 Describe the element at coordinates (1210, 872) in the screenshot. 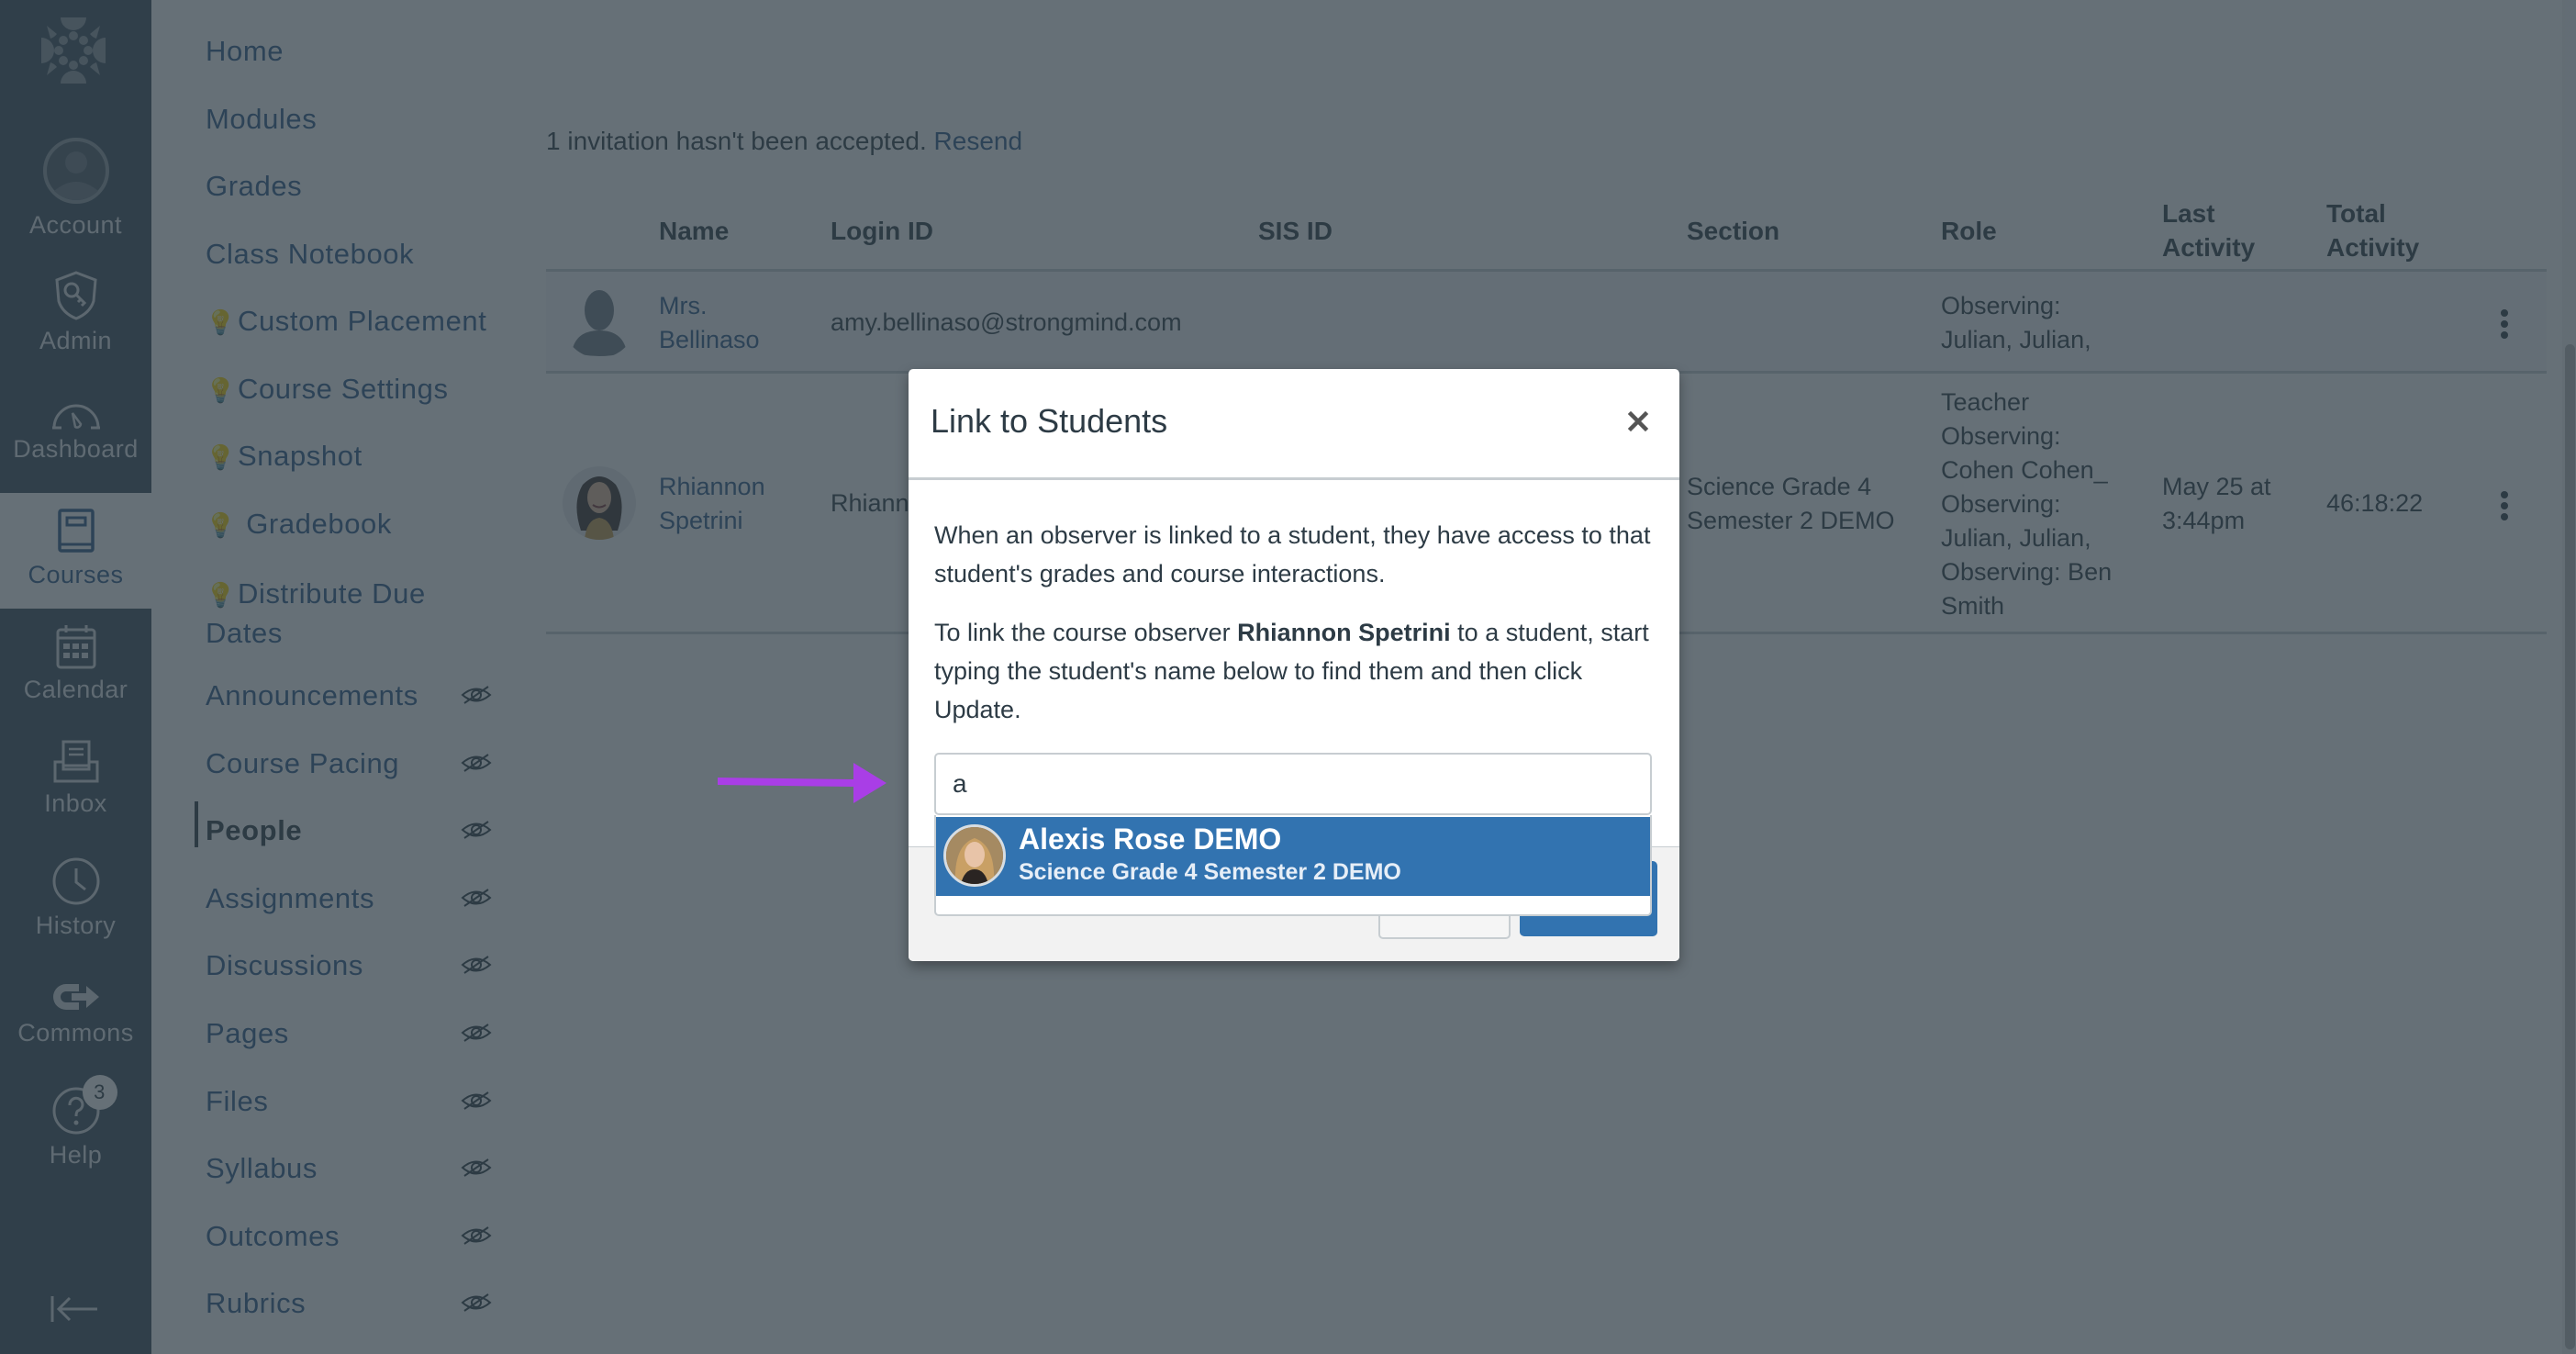

I see `student-section: Science Grade 4 Semester 2 DEMO` at that location.